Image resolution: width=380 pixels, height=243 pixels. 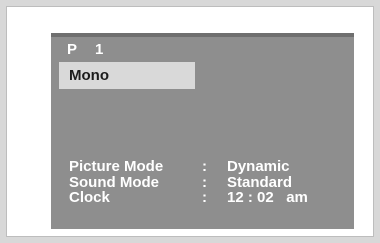 I want to click on clock-value: 12 : 02 am, so click(x=267, y=197).